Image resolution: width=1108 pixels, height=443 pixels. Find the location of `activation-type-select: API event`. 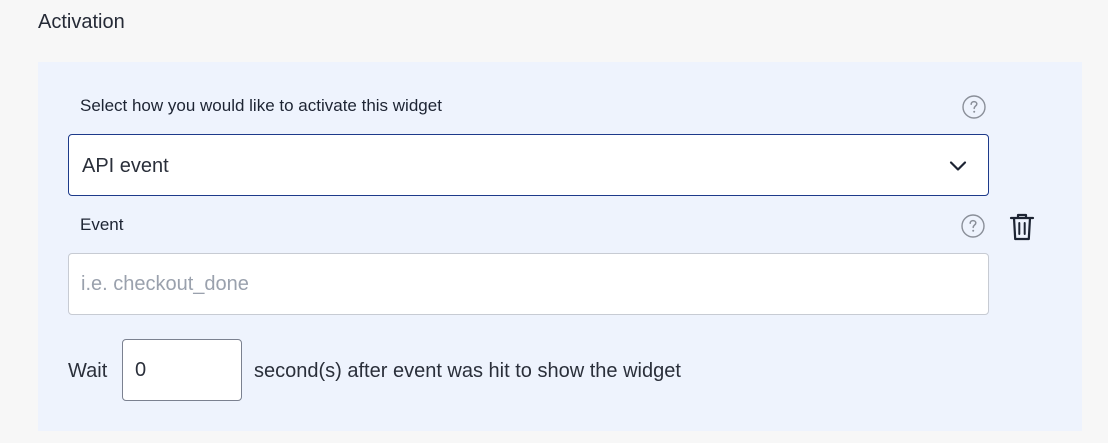

activation-type-select: API event is located at coordinates (528, 165).